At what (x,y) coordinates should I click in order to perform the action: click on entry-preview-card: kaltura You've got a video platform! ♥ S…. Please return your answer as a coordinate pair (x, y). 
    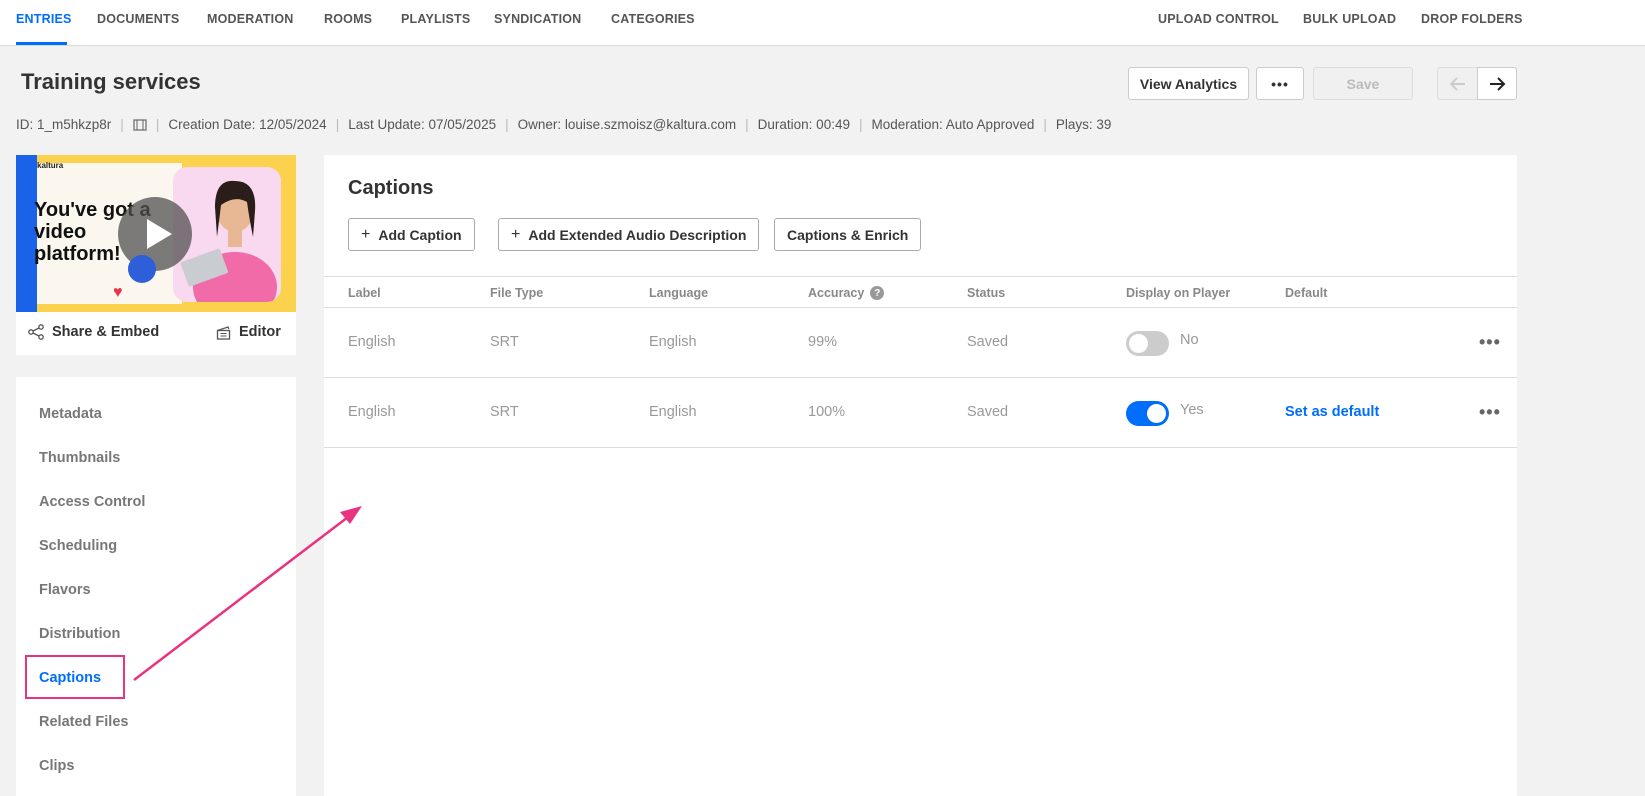
    Looking at the image, I should click on (156, 255).